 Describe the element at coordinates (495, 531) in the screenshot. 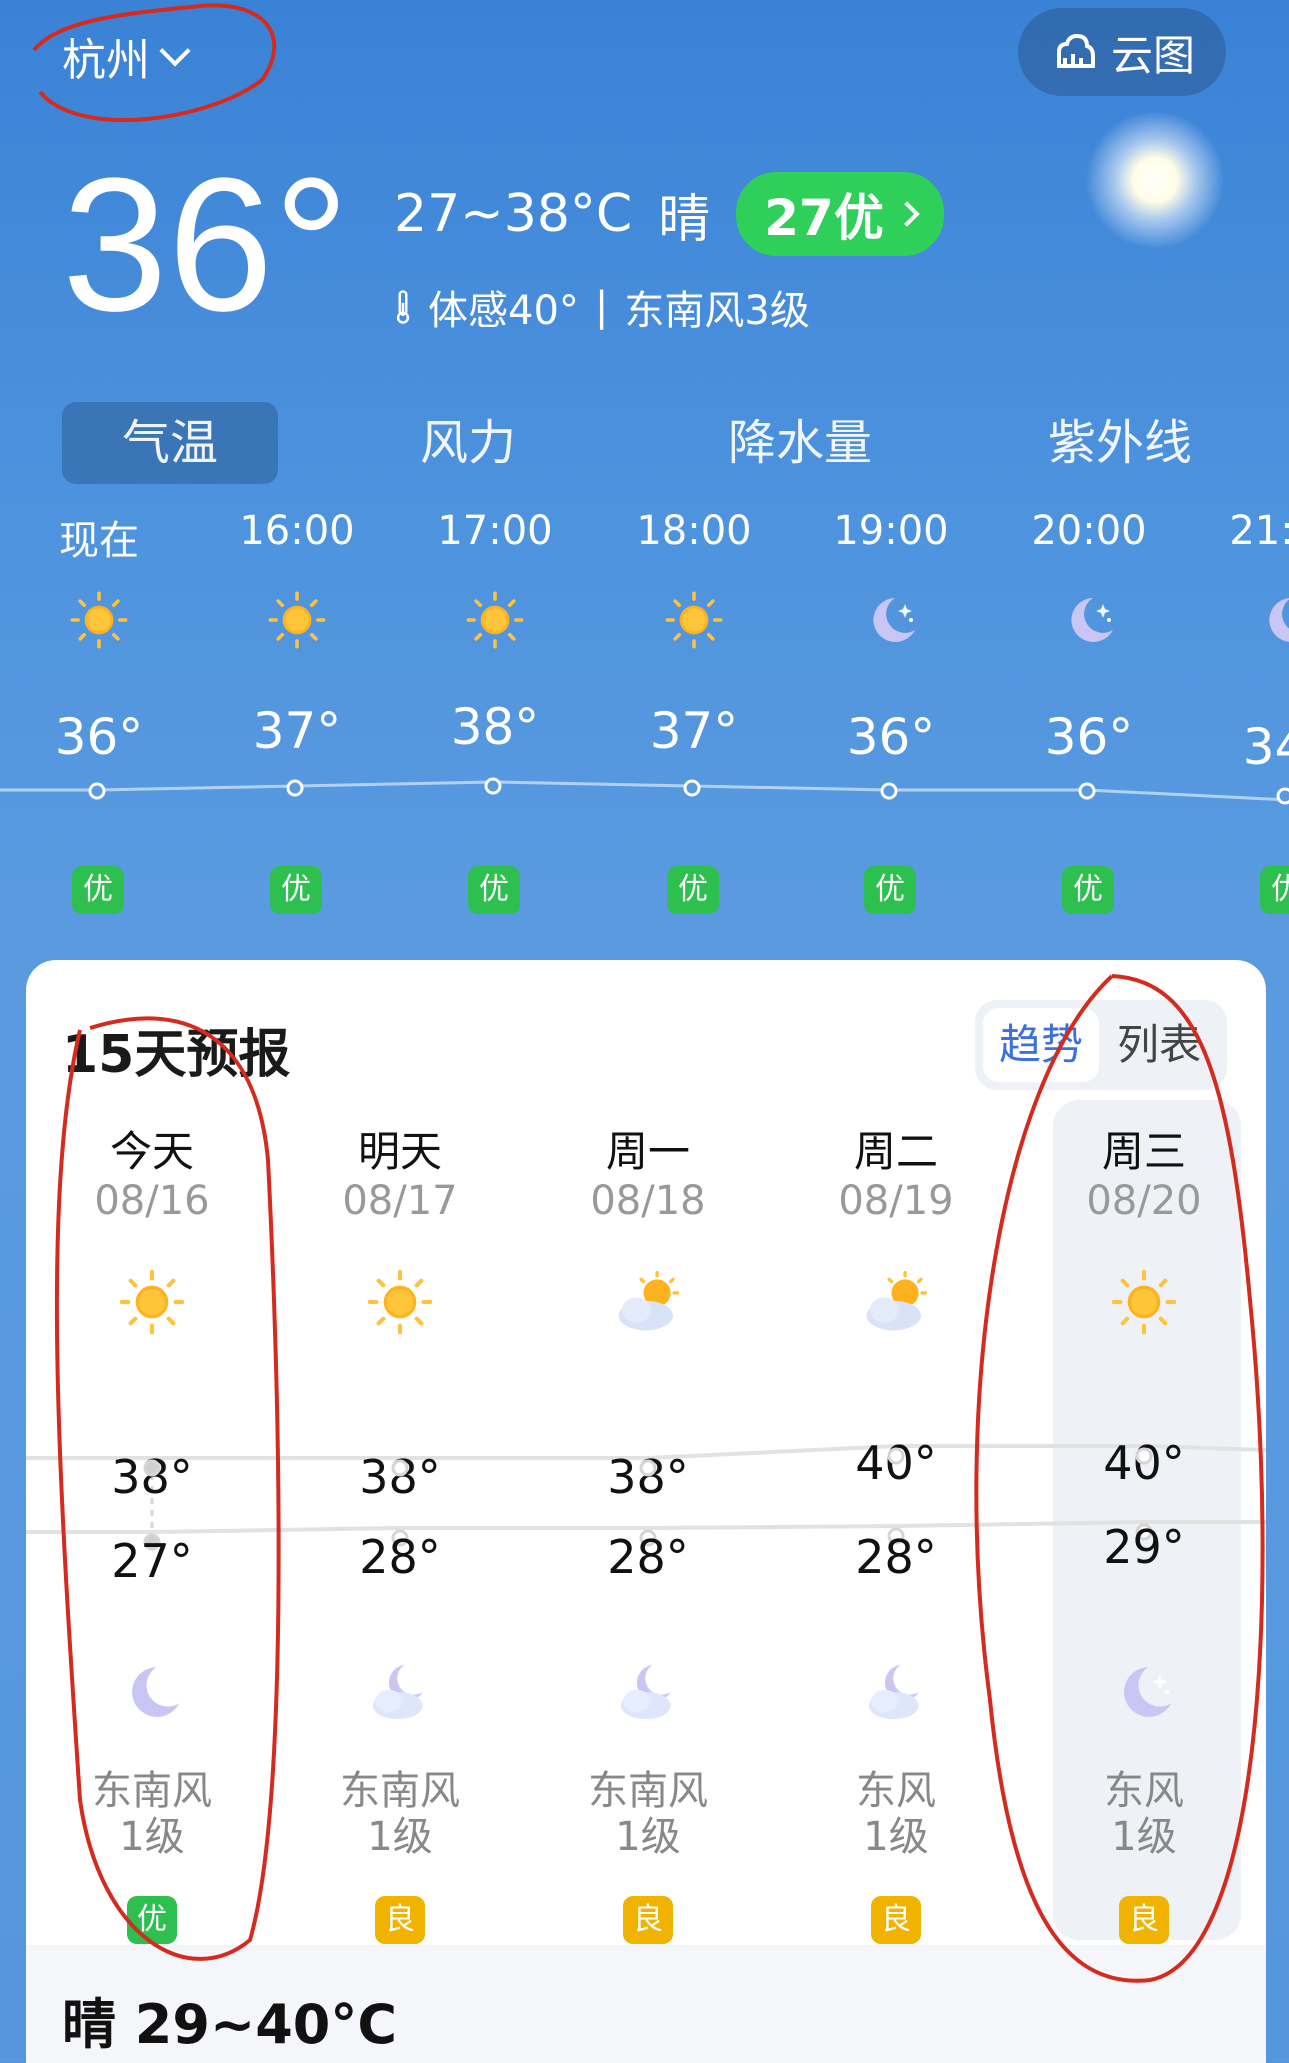

I see `hour-time: 17:00` at that location.